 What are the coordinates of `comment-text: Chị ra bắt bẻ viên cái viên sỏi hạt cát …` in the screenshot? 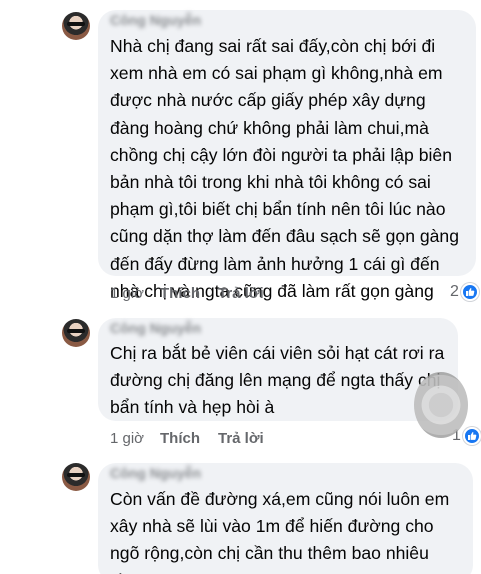 It's located at (277, 380).